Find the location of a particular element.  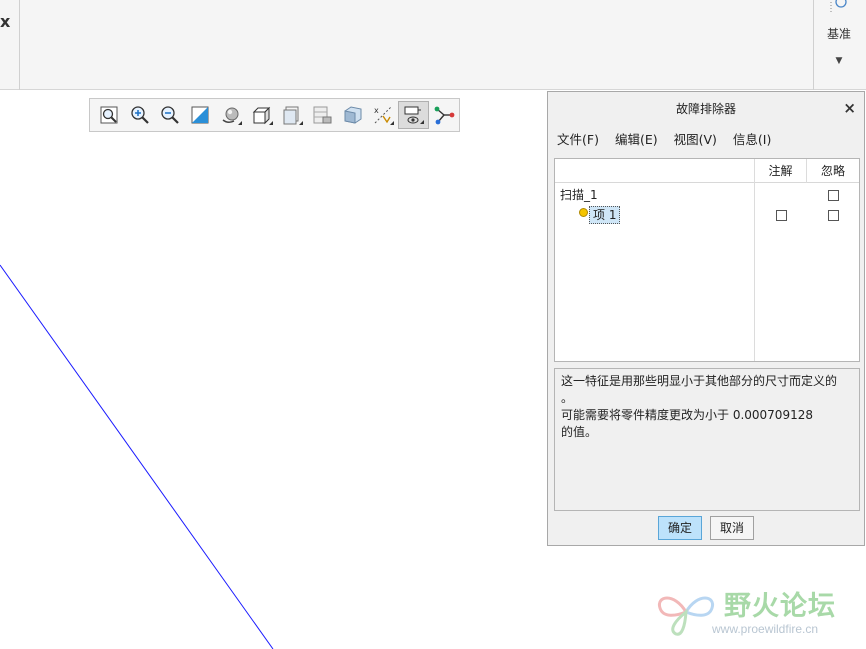

display-style-button is located at coordinates (352, 115).